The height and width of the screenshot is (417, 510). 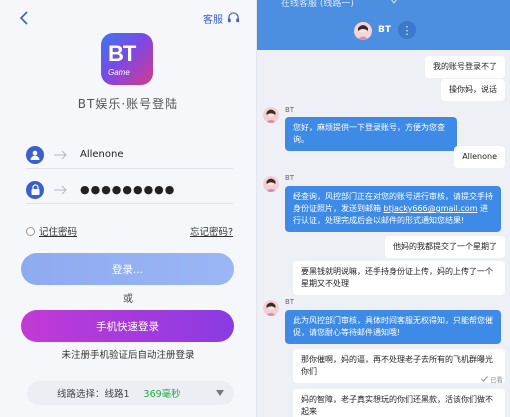 What do you see at coordinates (24, 18) in the screenshot?
I see `chevron-left-icon` at bounding box center [24, 18].